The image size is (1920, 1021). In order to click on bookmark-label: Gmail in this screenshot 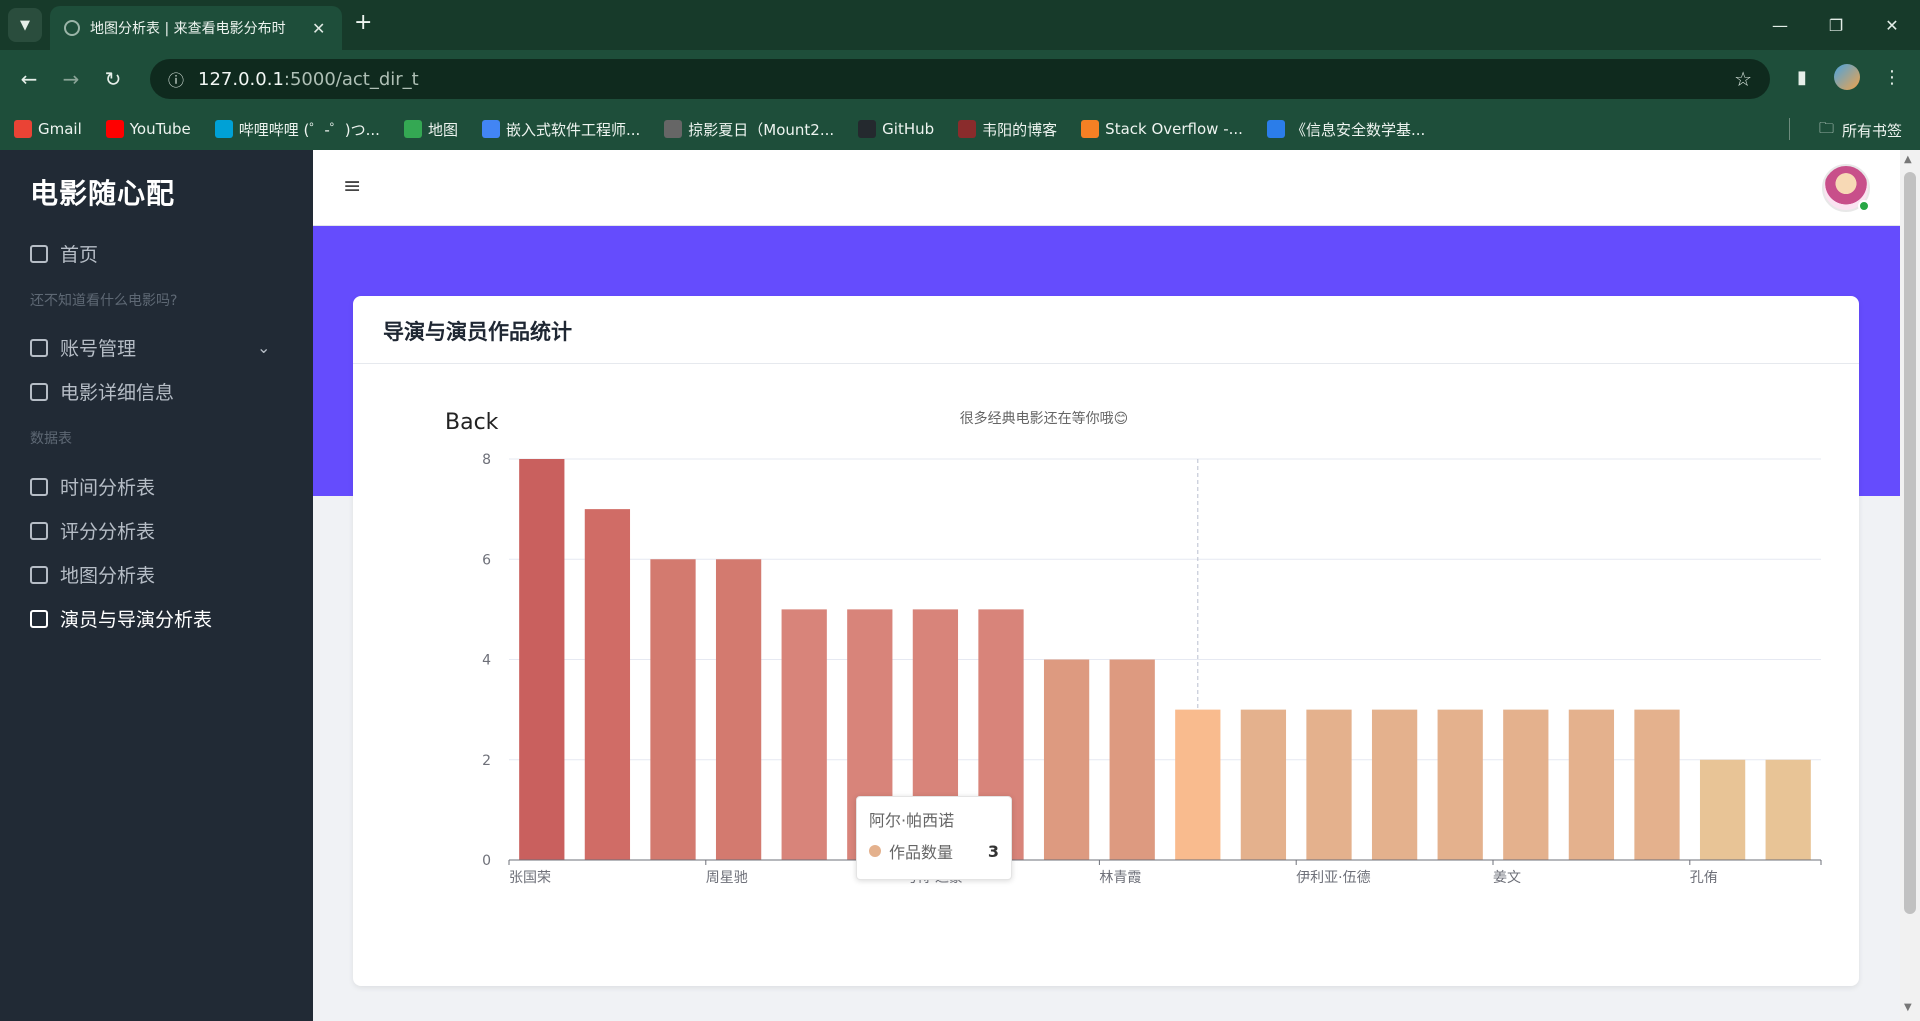, I will do `click(60, 129)`.